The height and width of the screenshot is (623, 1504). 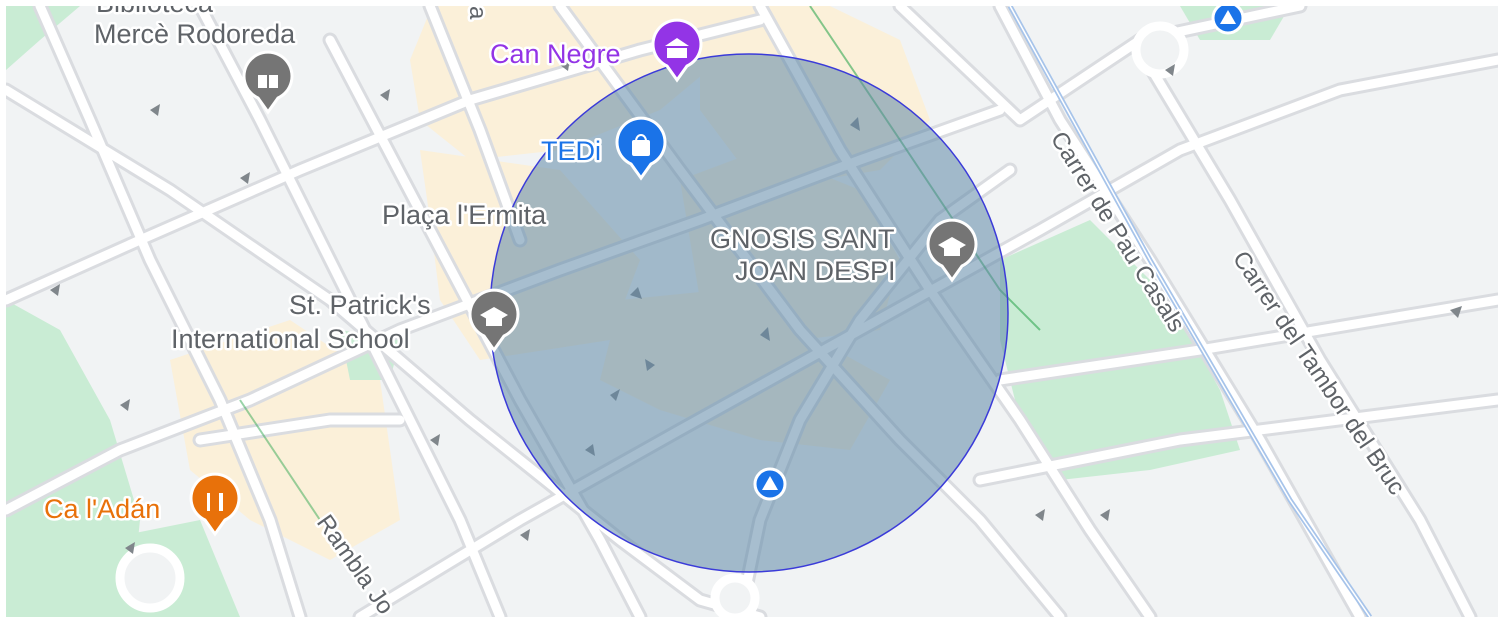 I want to click on poi-label-biblioteca: Biblioteca, so click(x=155, y=13).